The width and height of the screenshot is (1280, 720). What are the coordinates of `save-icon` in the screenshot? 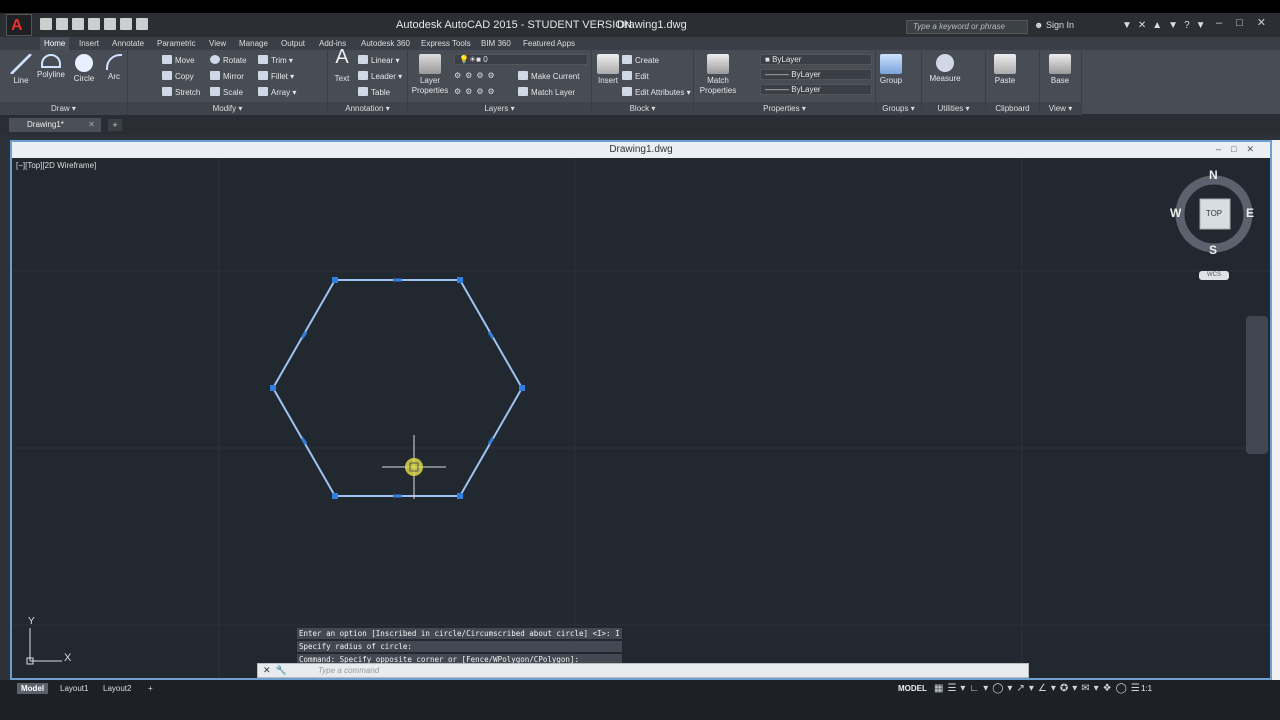 It's located at (78, 24).